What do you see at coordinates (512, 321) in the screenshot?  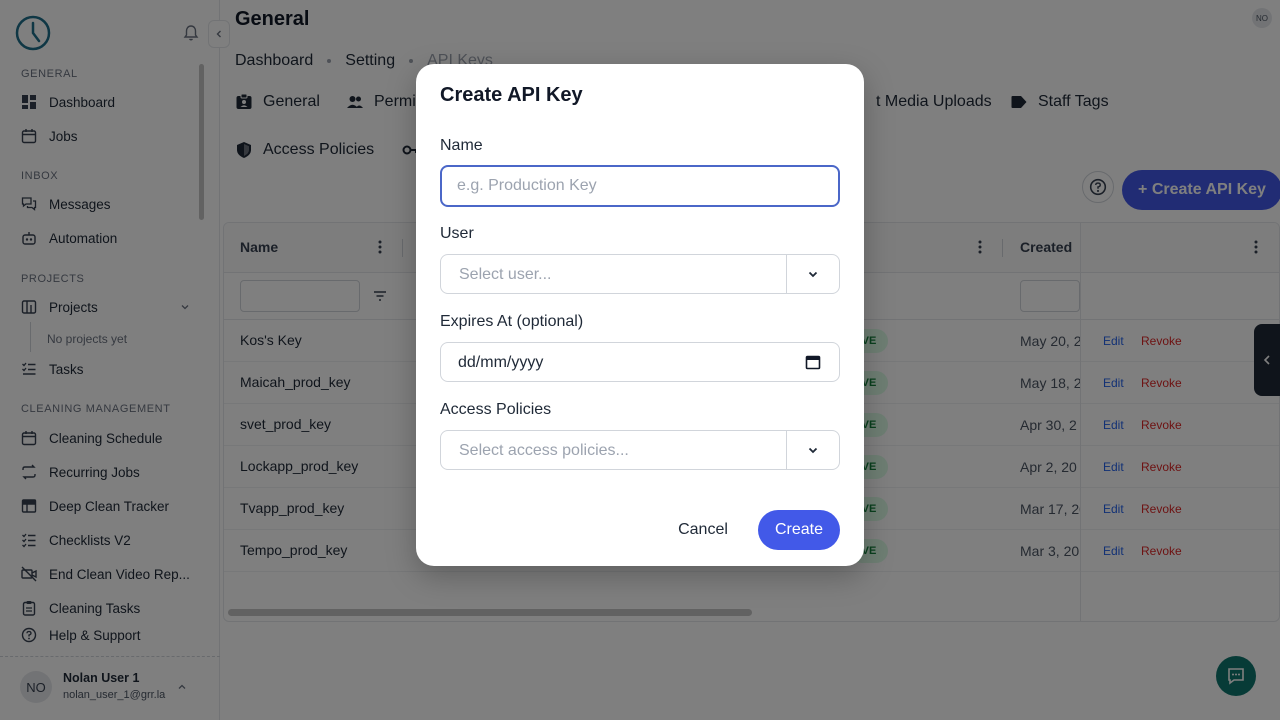 I see `expires-label: Expires At (optional)` at bounding box center [512, 321].